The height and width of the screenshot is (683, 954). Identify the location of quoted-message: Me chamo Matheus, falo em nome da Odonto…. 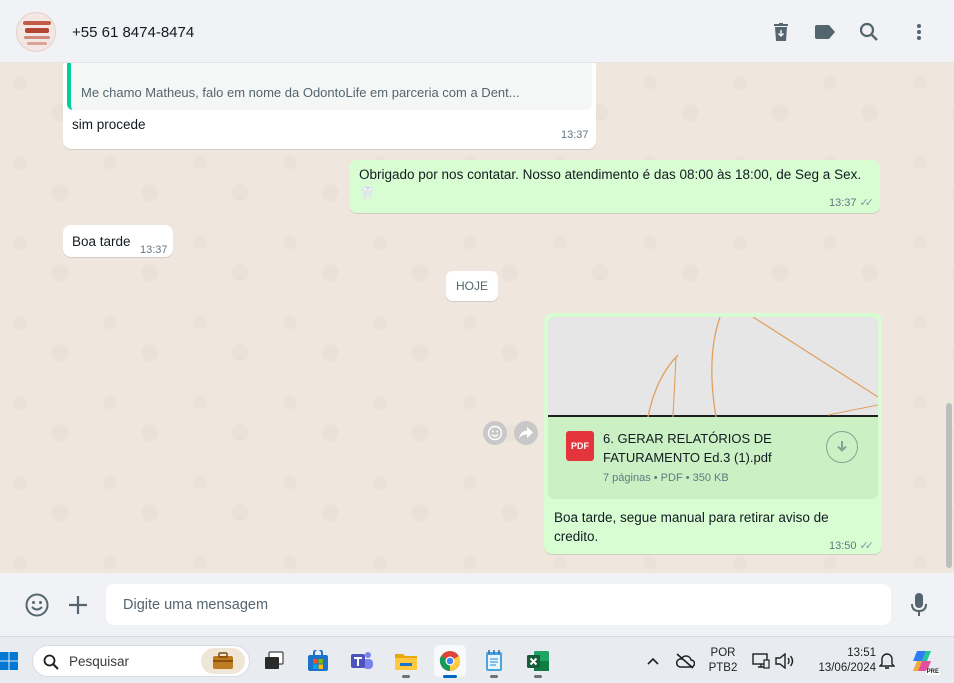
(329, 86).